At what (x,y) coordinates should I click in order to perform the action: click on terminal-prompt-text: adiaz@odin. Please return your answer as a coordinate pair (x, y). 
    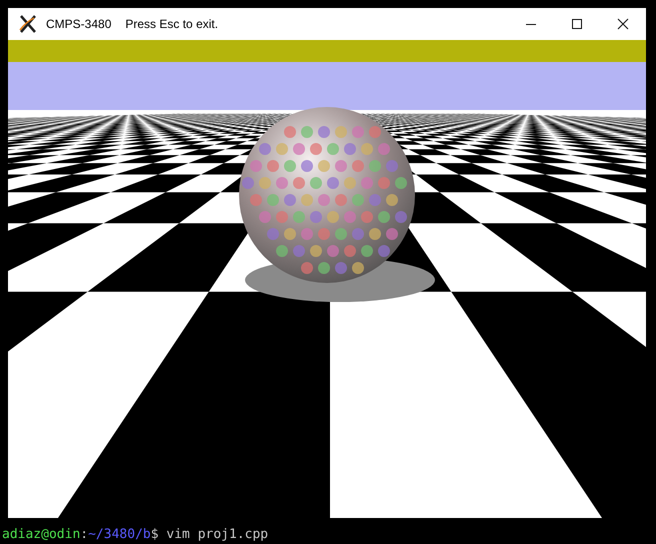
    Looking at the image, I should click on (41, 534).